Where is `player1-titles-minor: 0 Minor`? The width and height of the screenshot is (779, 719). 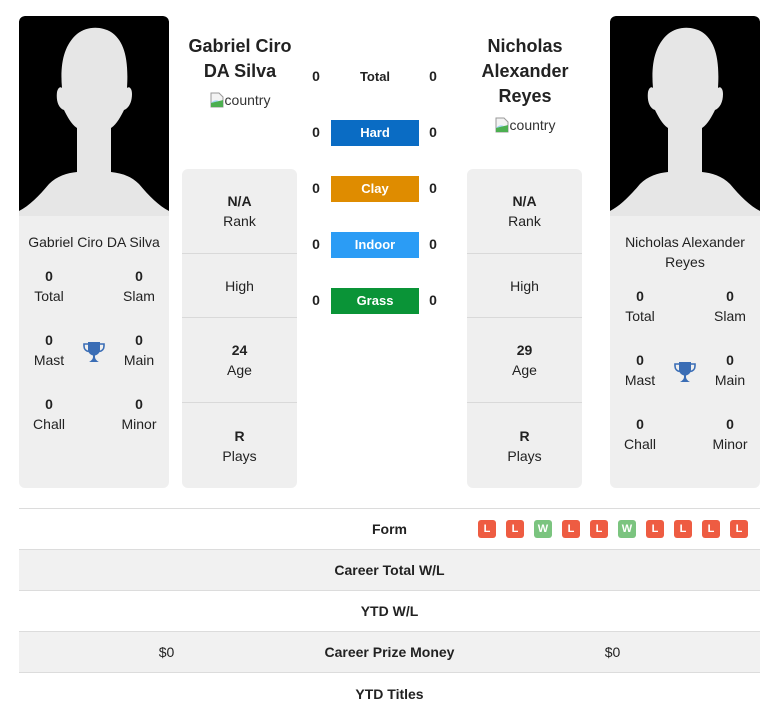
player1-titles-minor: 0 Minor is located at coordinates (139, 426).